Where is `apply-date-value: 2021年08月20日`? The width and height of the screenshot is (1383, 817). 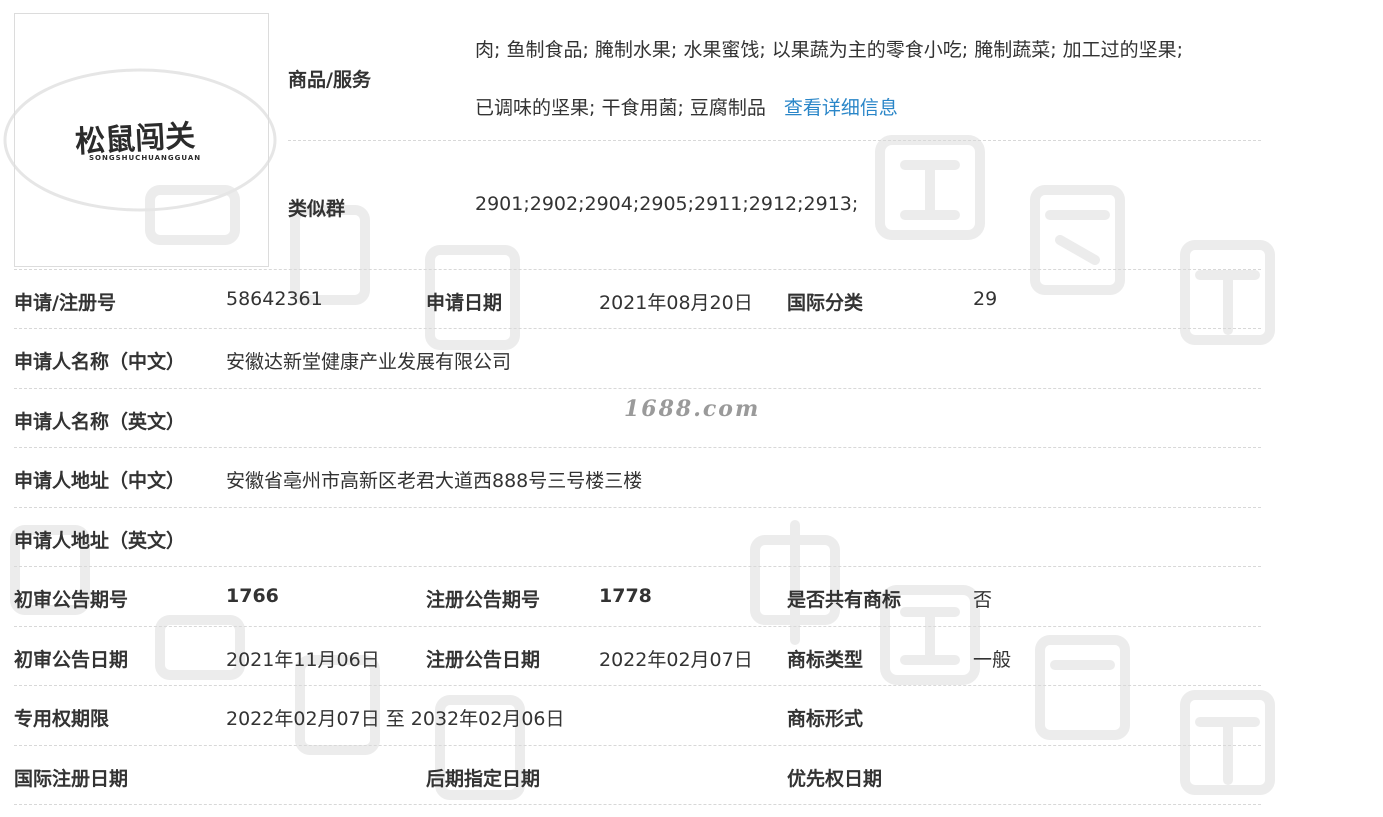 apply-date-value: 2021年08月20日 is located at coordinates (676, 303).